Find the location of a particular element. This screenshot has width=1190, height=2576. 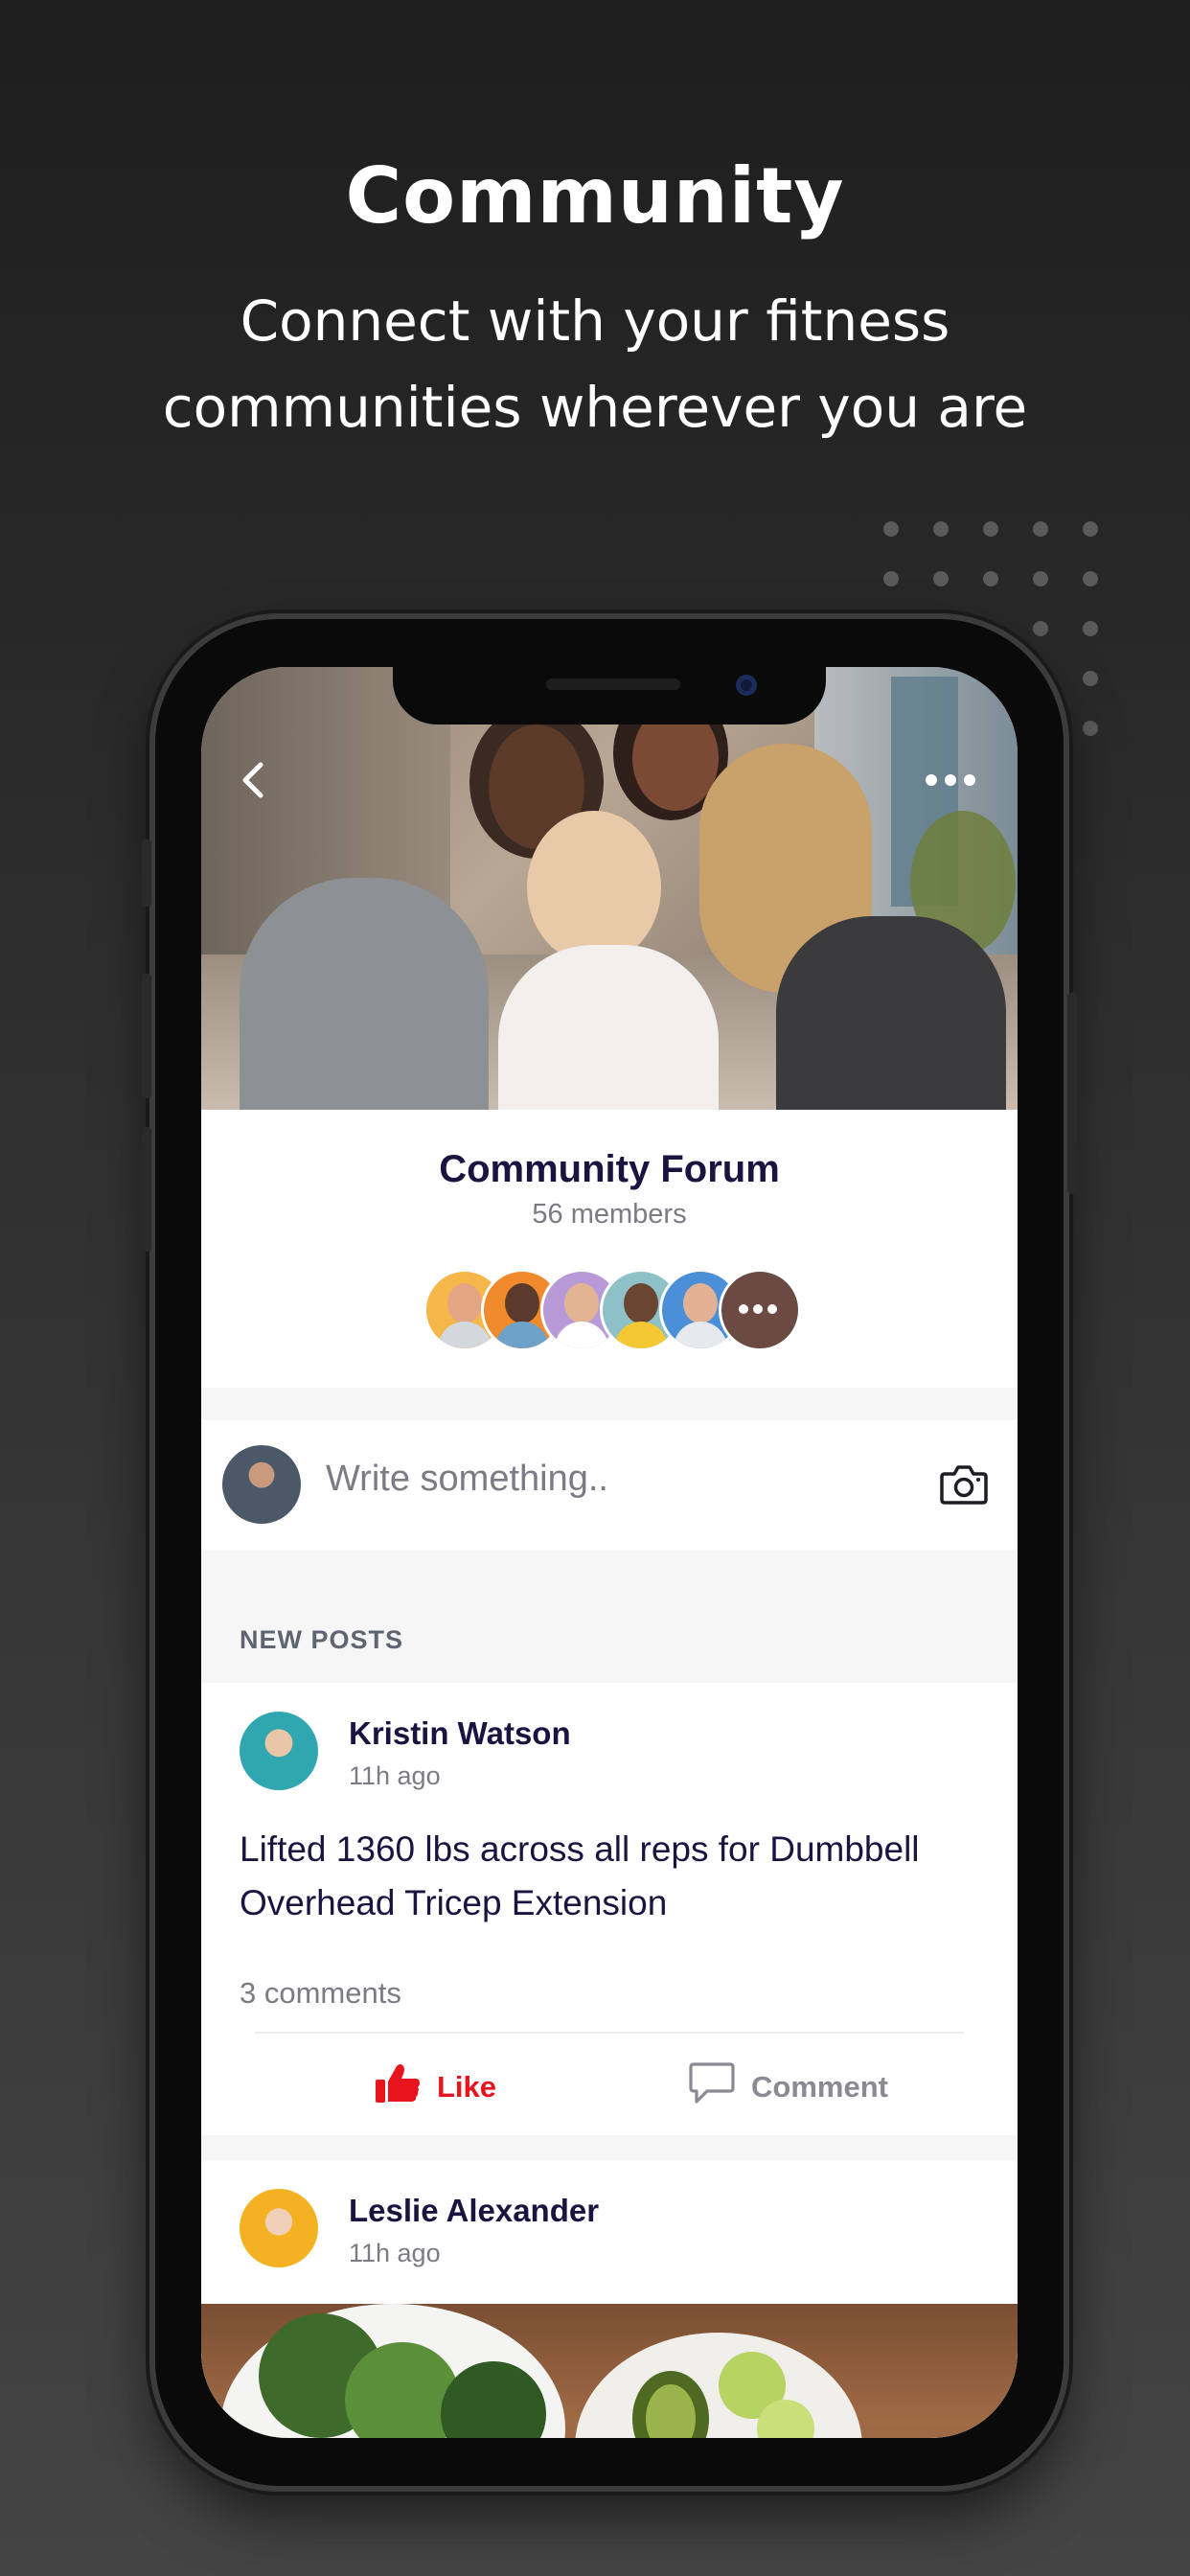

more-members-icon is located at coordinates (758, 1309).